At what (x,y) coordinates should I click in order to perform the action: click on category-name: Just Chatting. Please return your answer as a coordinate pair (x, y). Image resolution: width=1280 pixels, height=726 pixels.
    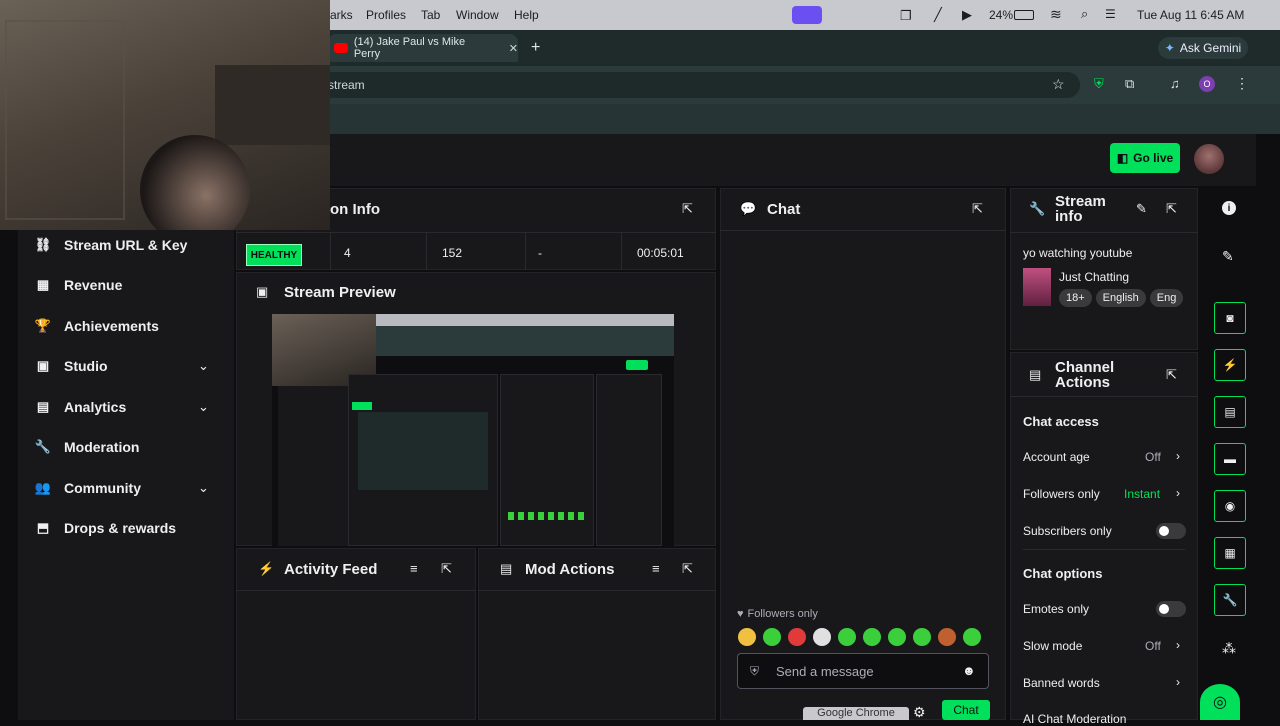
    Looking at the image, I should click on (1094, 277).